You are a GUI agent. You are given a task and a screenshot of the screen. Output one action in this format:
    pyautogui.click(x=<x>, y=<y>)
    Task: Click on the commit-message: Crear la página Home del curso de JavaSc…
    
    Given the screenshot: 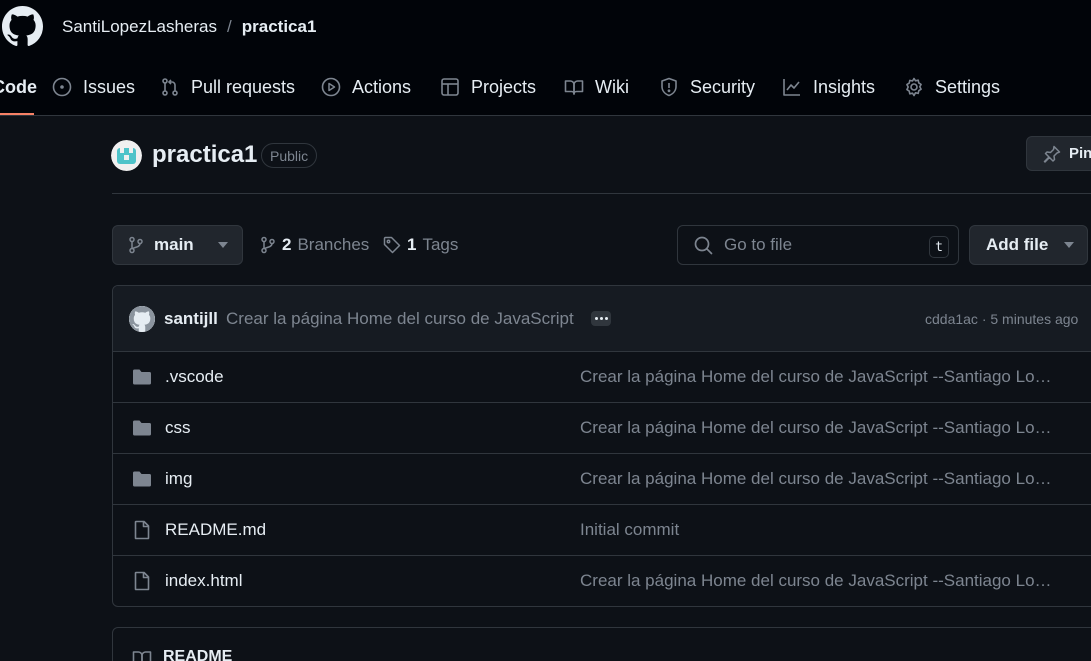 What is the action you would take?
    pyautogui.click(x=400, y=319)
    